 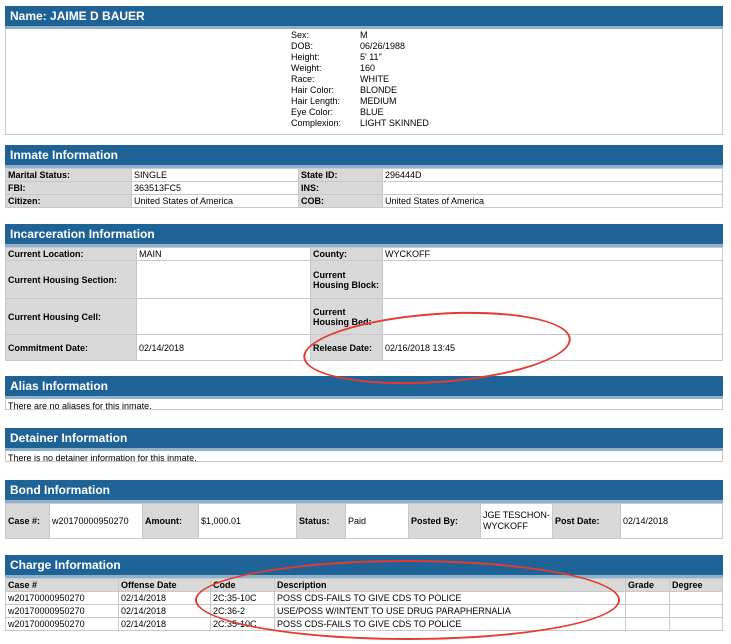 What do you see at coordinates (383, 46) in the screenshot?
I see `detail-value: 06/26/1988` at bounding box center [383, 46].